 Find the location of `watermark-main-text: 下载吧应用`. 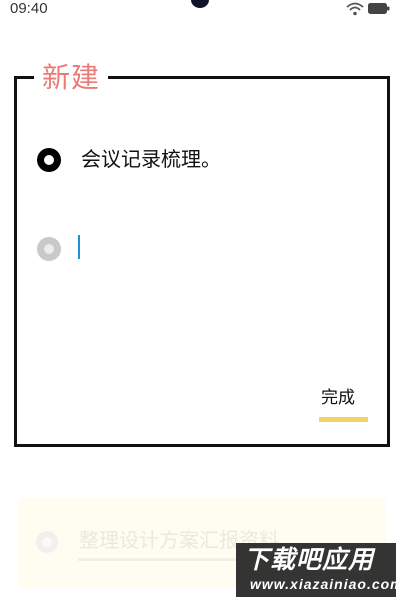

watermark-main-text: 下载吧应用 is located at coordinates (309, 559).